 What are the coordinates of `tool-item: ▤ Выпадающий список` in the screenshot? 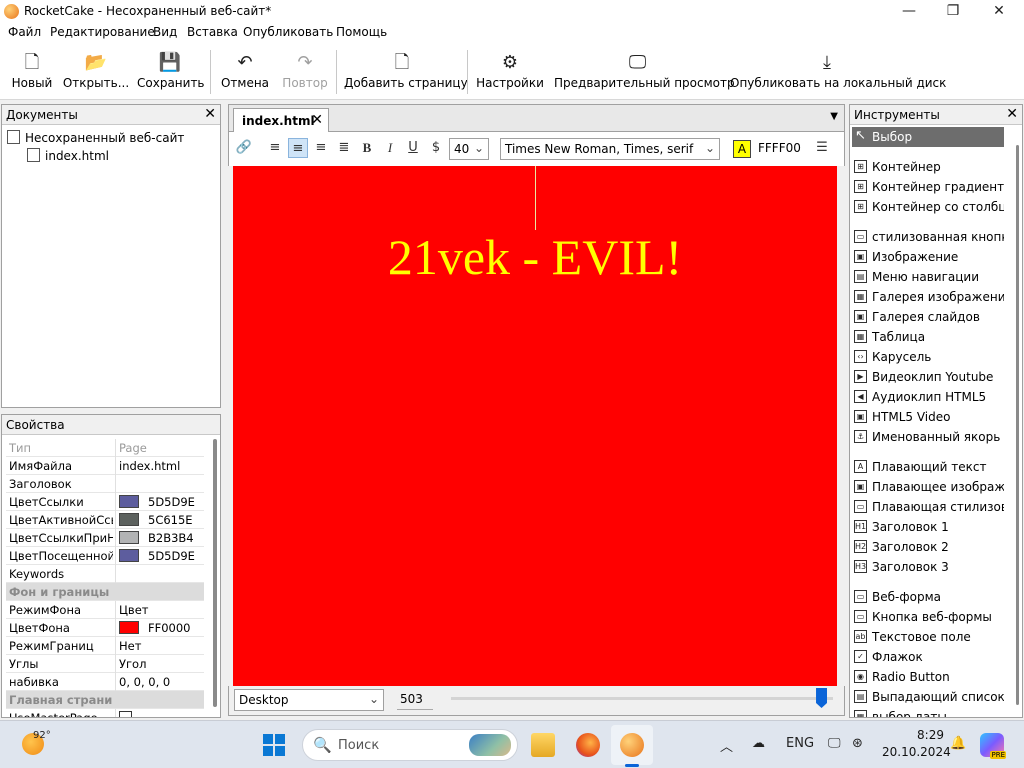 It's located at (928, 697).